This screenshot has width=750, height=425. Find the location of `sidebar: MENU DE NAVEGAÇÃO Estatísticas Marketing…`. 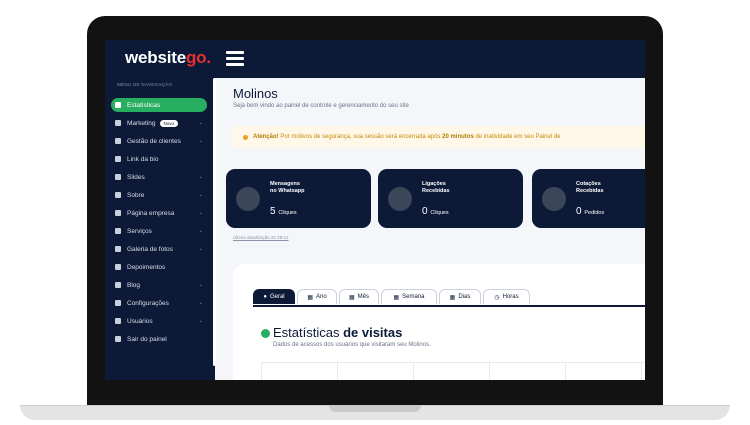

sidebar: MENU DE NAVEGAÇÃO Estatísticas Marketing… is located at coordinates (160, 229).